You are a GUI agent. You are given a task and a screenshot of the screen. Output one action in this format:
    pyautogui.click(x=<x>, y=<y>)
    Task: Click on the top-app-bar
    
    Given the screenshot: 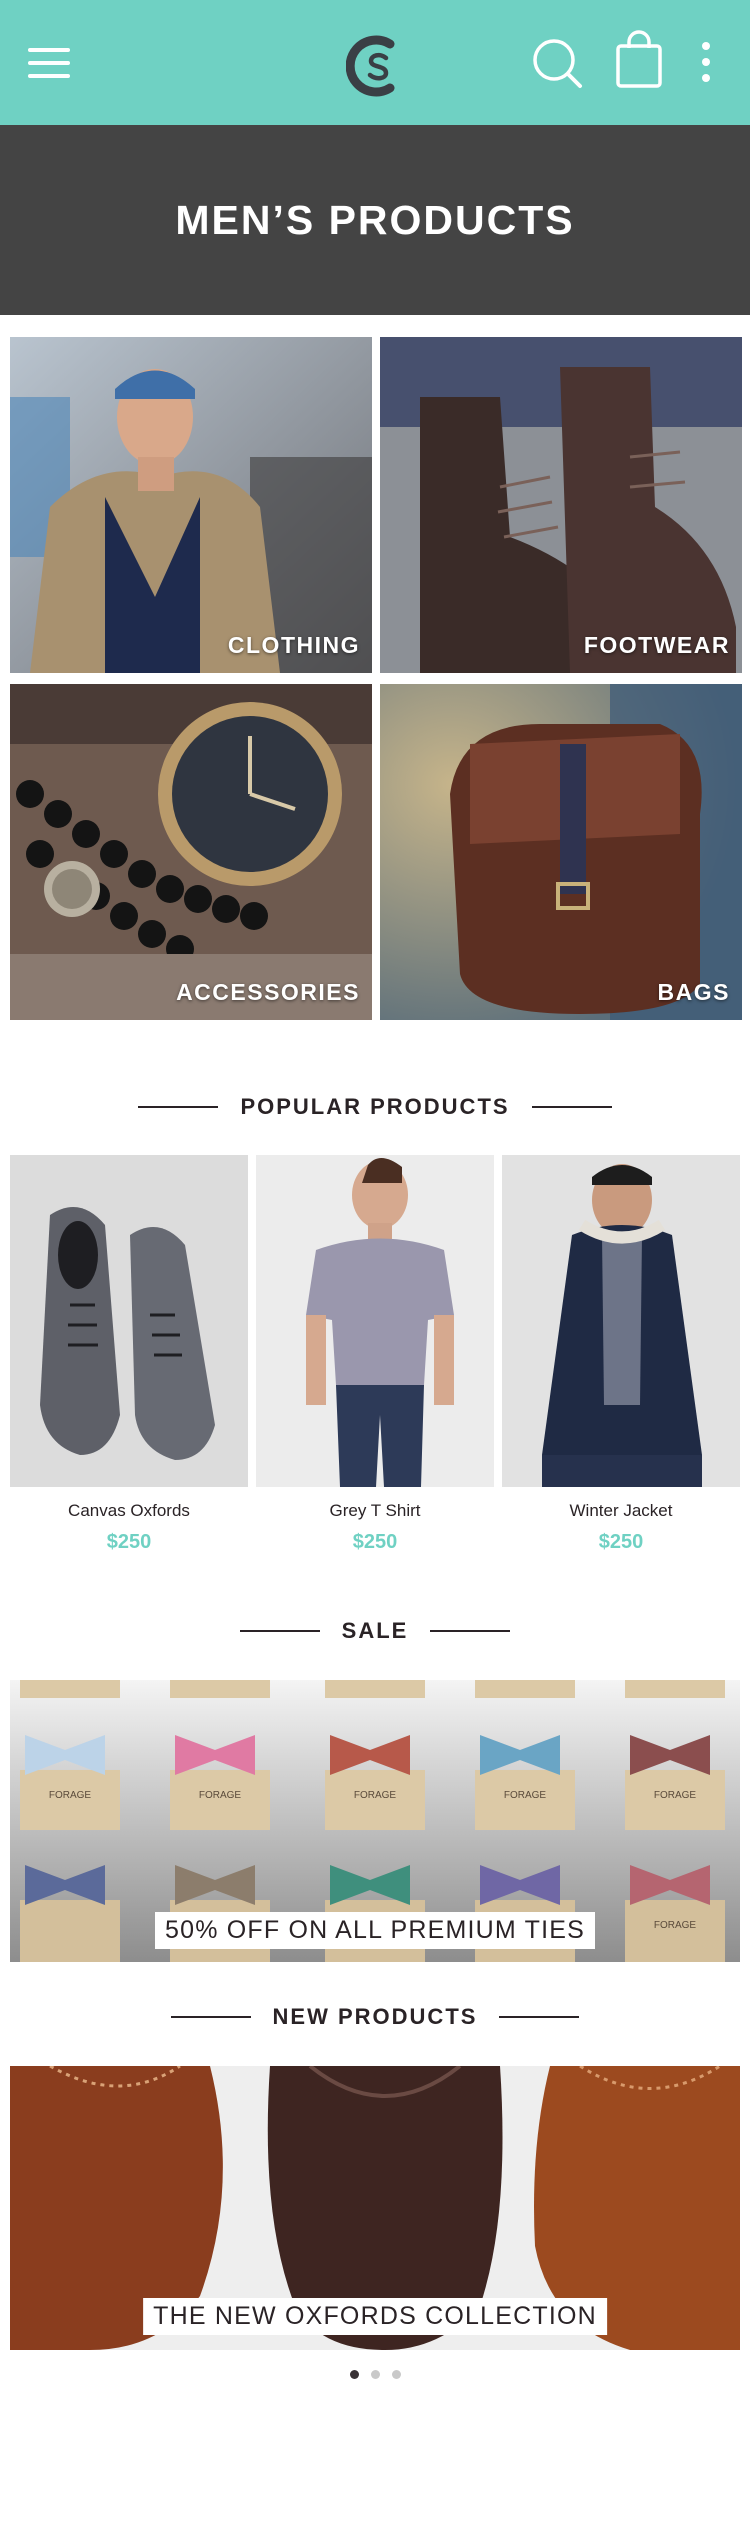 What is the action you would take?
    pyautogui.click(x=375, y=62)
    